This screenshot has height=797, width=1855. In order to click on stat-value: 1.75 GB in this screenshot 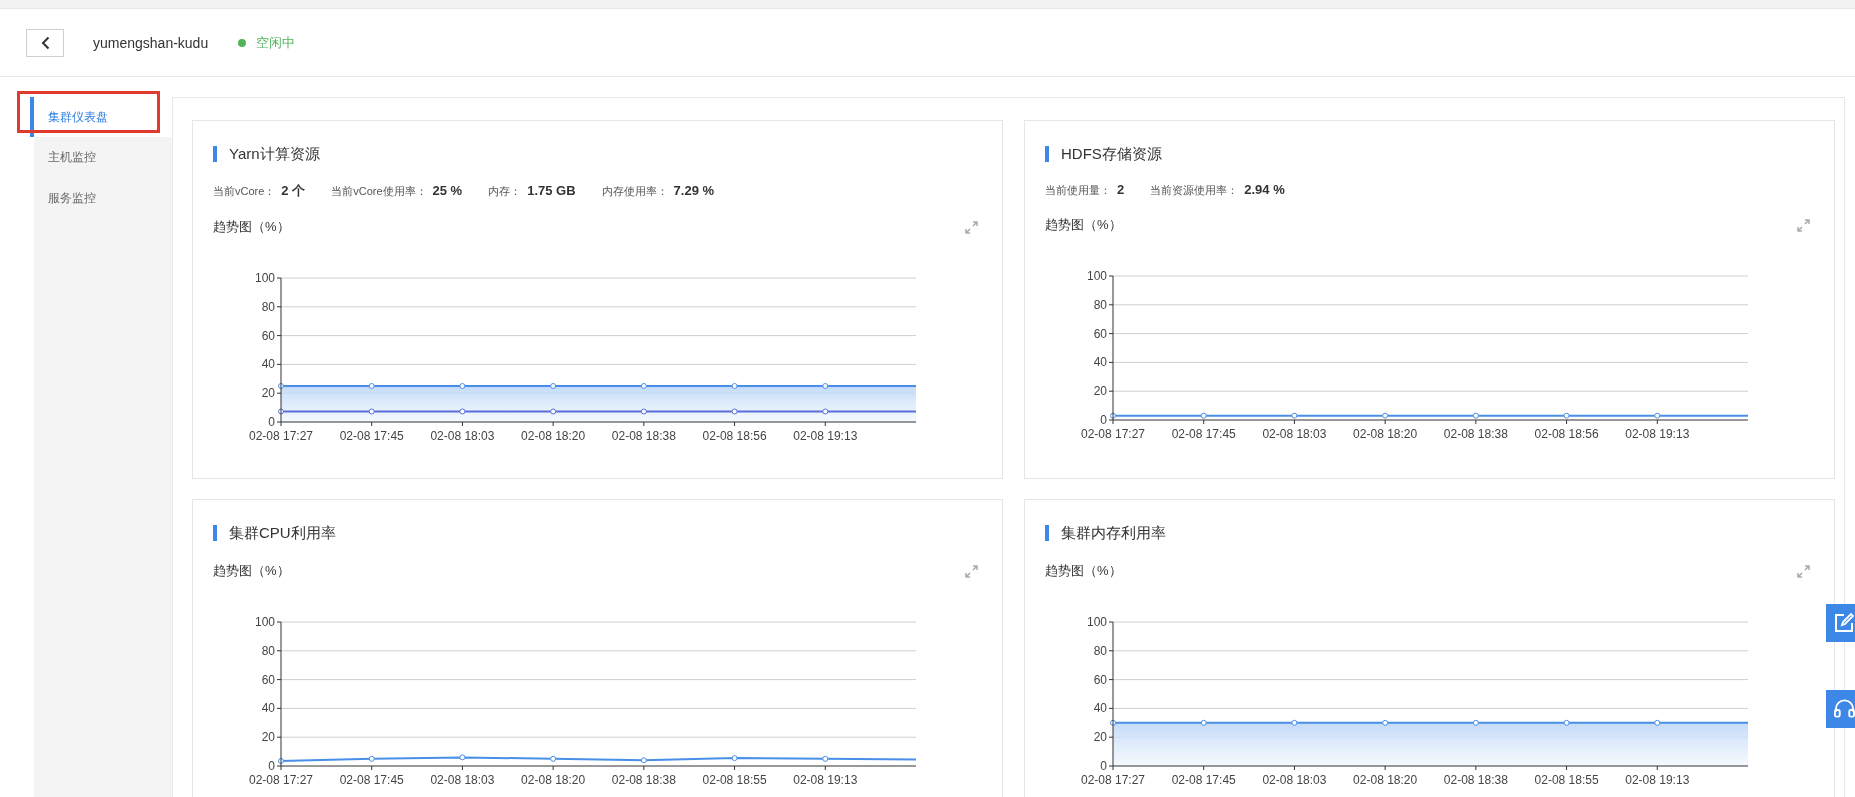, I will do `click(551, 190)`.